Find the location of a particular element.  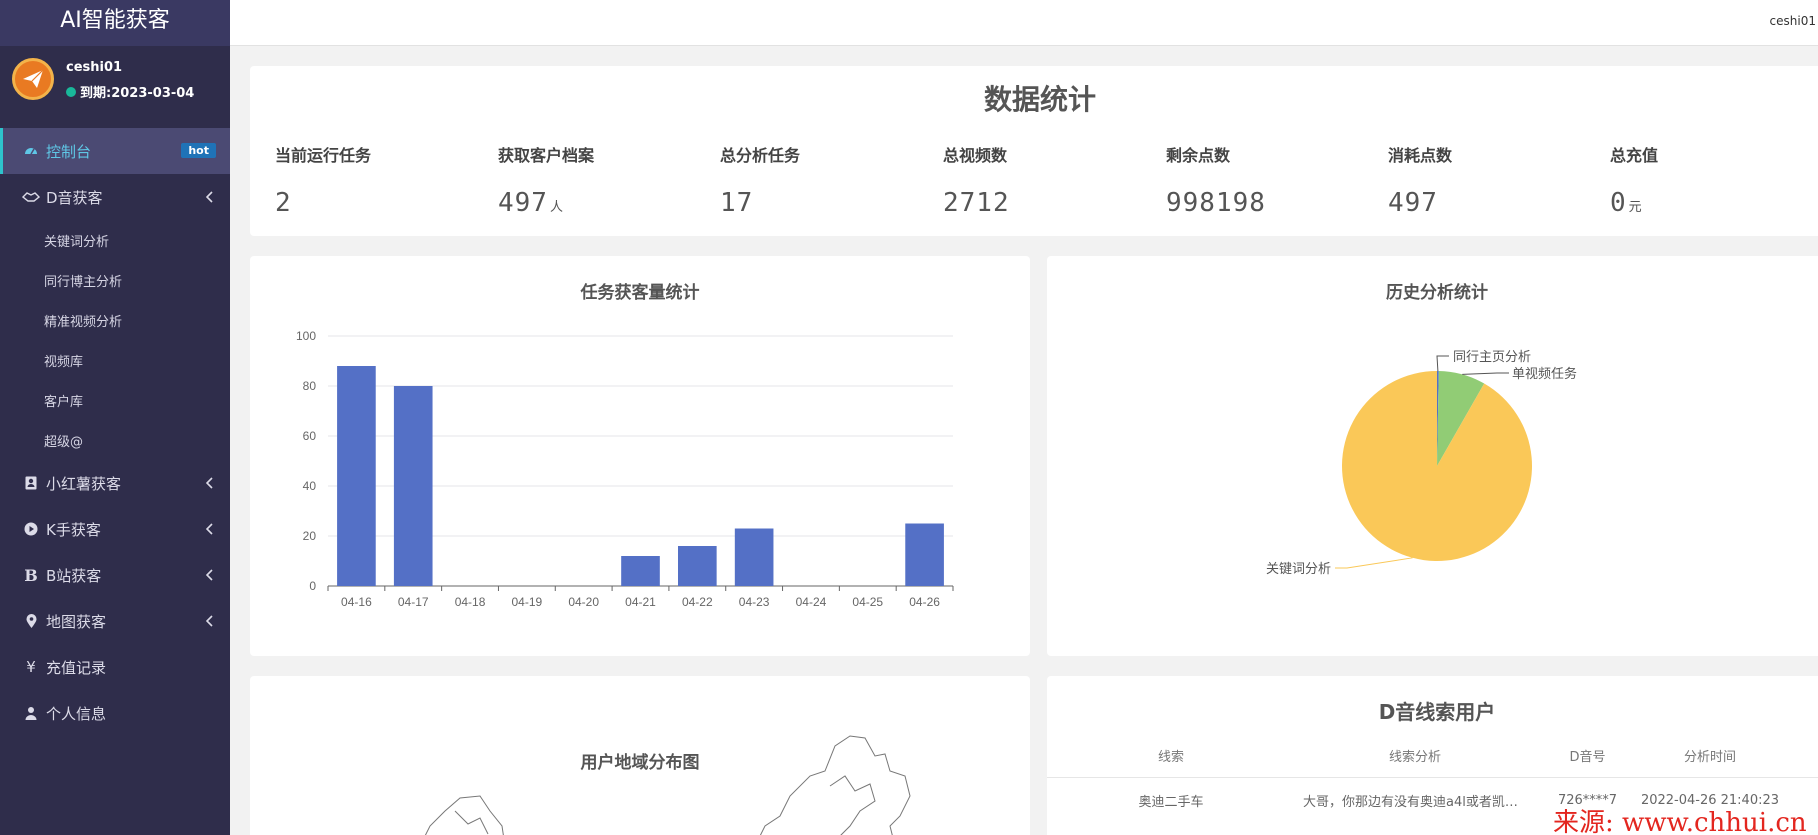

y-tick-label: 60 is located at coordinates (310, 436).